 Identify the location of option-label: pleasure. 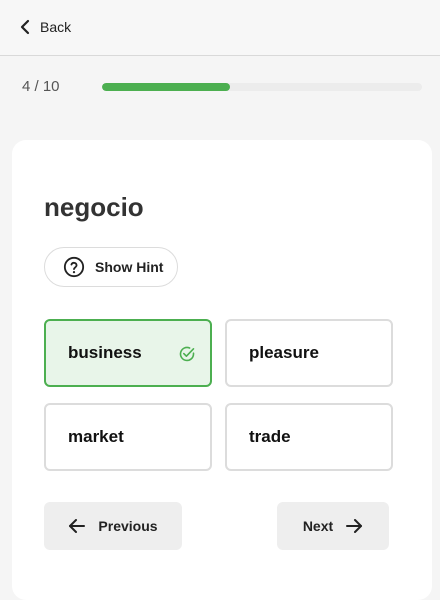
(284, 352).